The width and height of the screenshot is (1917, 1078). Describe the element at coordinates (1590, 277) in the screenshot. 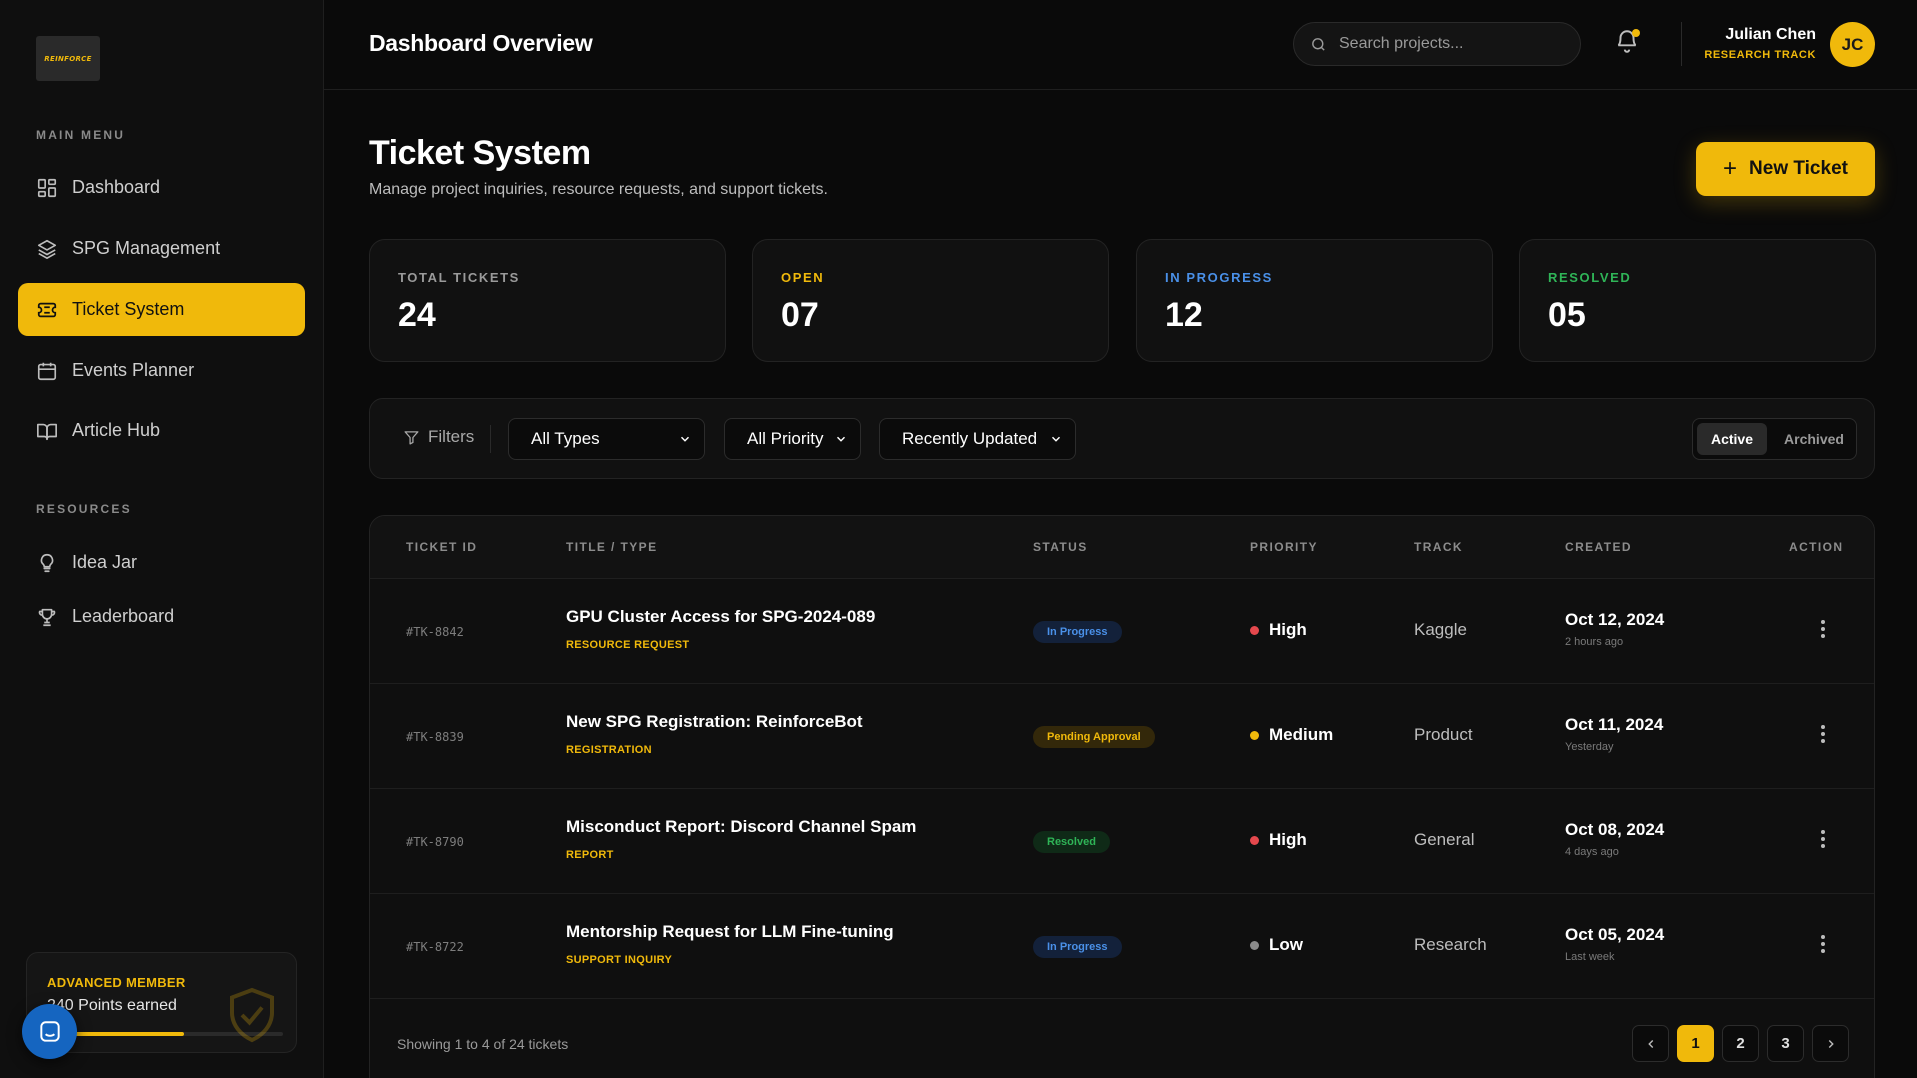

I see `stat-label: RESOLVED` at that location.